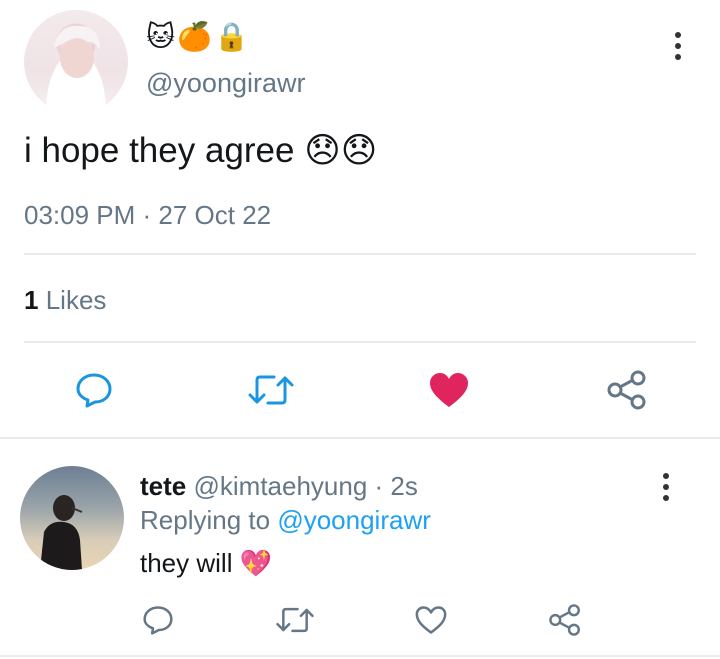  I want to click on tweet-text-emojis: 😞😞, so click(341, 150).